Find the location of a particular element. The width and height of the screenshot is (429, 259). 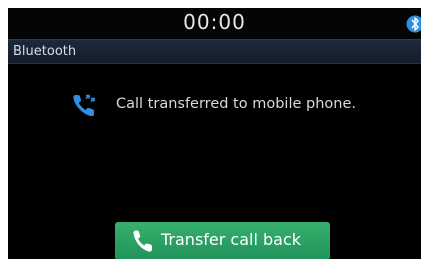

transfer-call-back-button: Transfer call back is located at coordinates (222, 240).